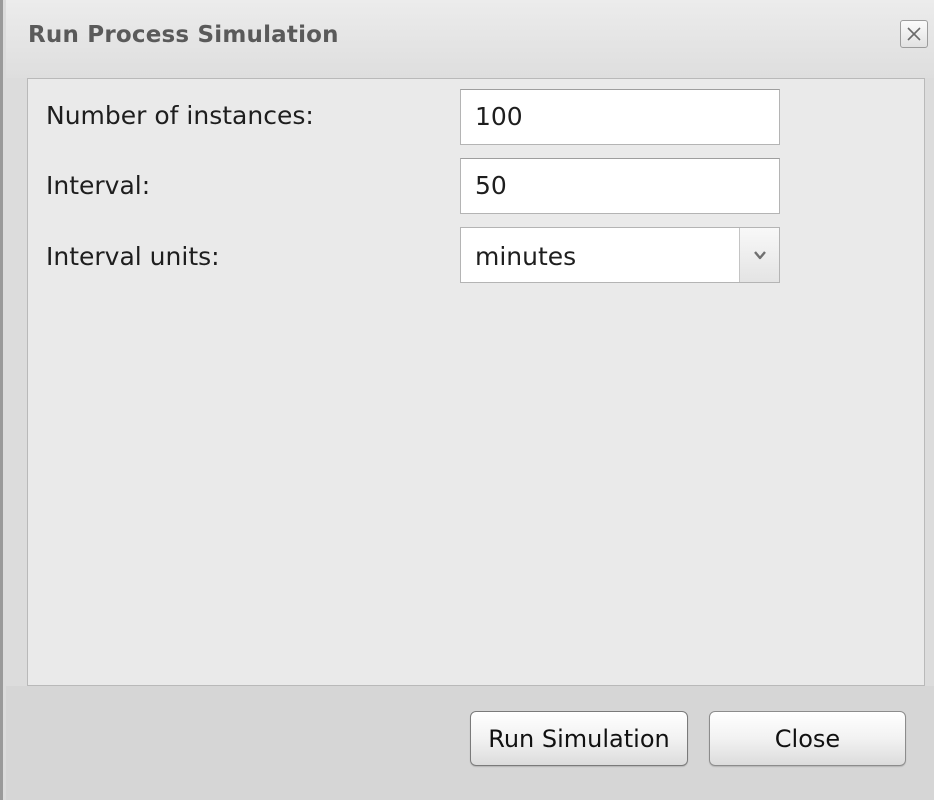 The image size is (934, 800). I want to click on dropdown-button, so click(759, 255).